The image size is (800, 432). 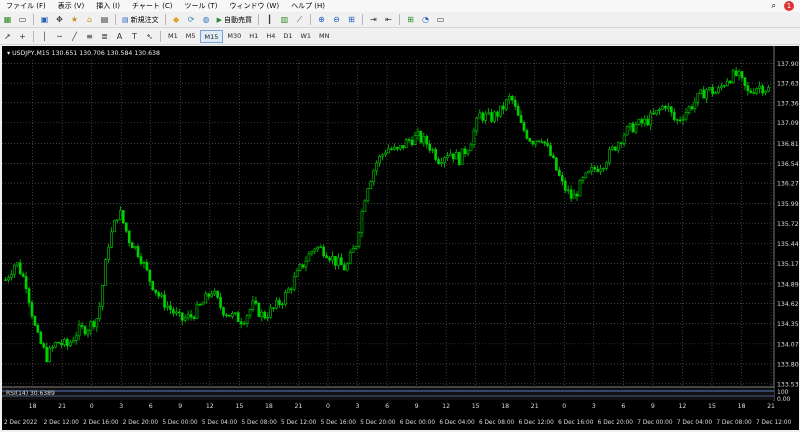 I want to click on timeframe-H4: H4, so click(x=270, y=35).